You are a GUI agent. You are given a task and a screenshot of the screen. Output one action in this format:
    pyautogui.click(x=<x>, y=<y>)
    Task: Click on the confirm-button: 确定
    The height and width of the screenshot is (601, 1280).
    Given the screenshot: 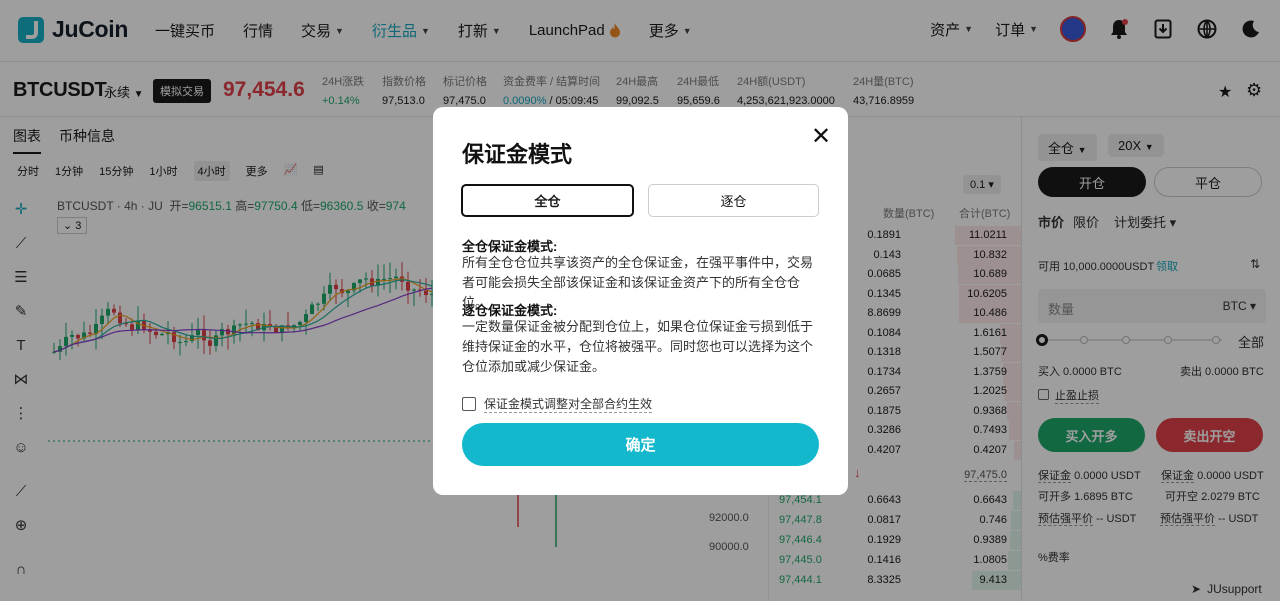 What is the action you would take?
    pyautogui.click(x=640, y=444)
    